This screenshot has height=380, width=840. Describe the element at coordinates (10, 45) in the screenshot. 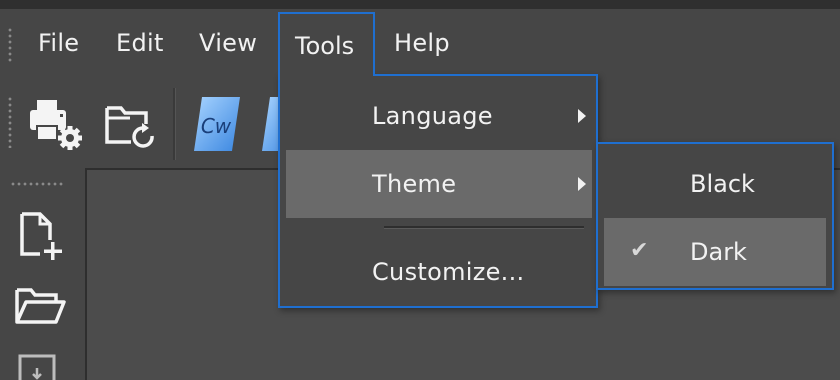

I see `menubar-grip-handle` at that location.